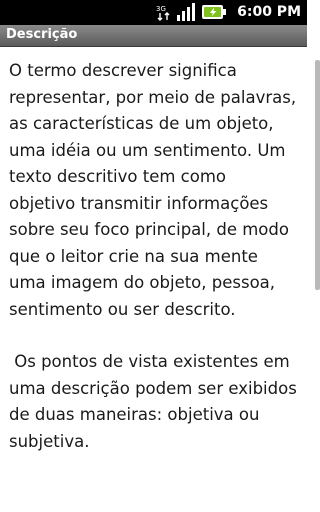  What do you see at coordinates (269, 12) in the screenshot?
I see `status-clock: 6:00 PM` at bounding box center [269, 12].